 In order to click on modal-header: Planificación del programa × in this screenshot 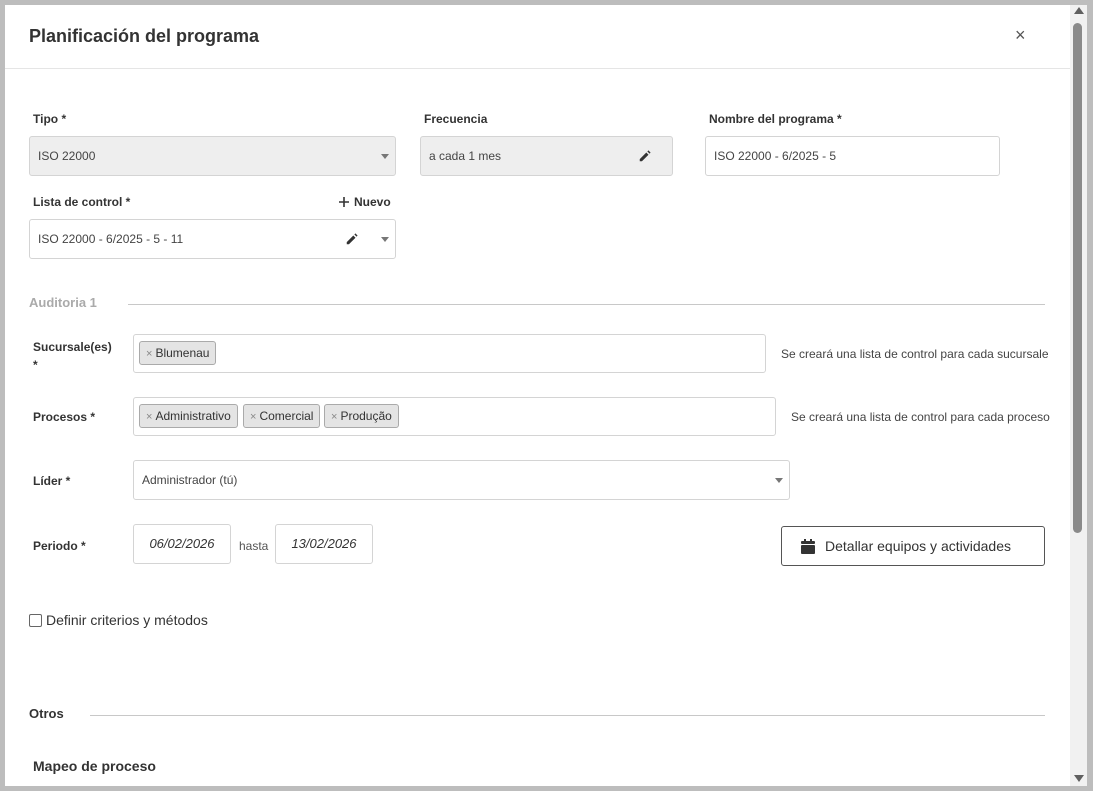, I will do `click(537, 37)`.